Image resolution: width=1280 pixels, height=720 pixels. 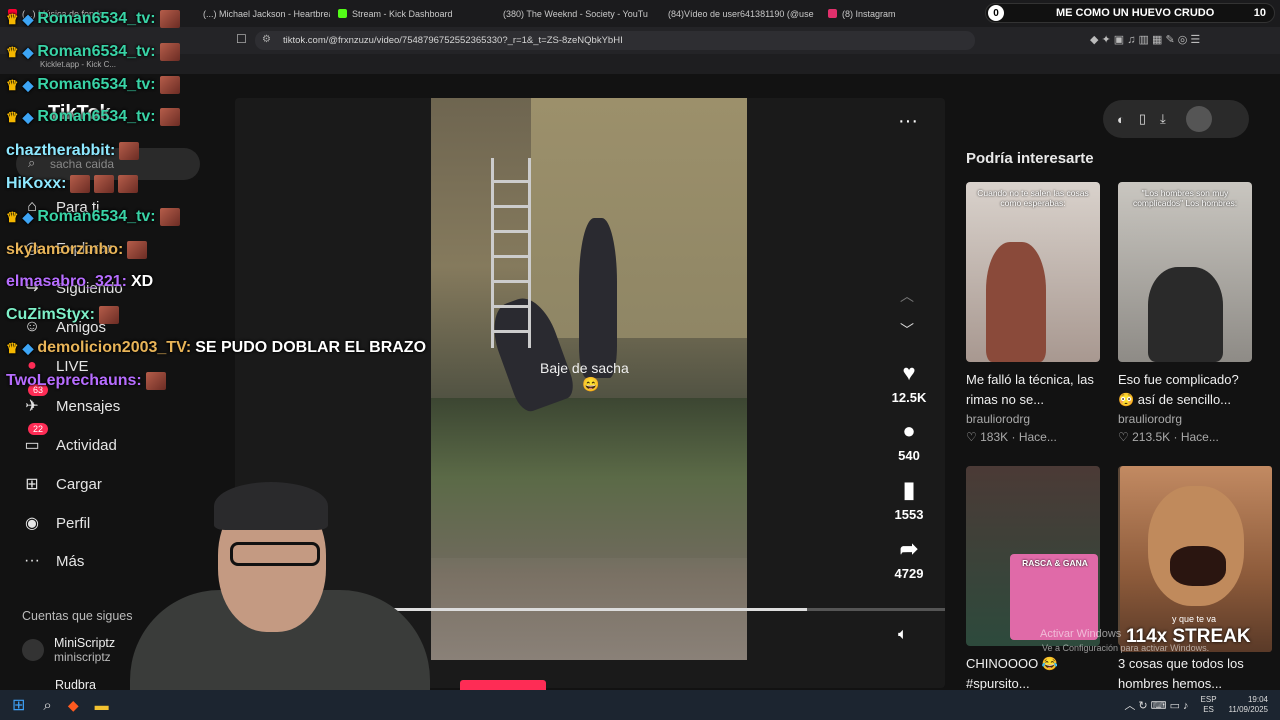 What do you see at coordinates (88, 406) in the screenshot?
I see `sidebar-item-label: Mensajes` at bounding box center [88, 406].